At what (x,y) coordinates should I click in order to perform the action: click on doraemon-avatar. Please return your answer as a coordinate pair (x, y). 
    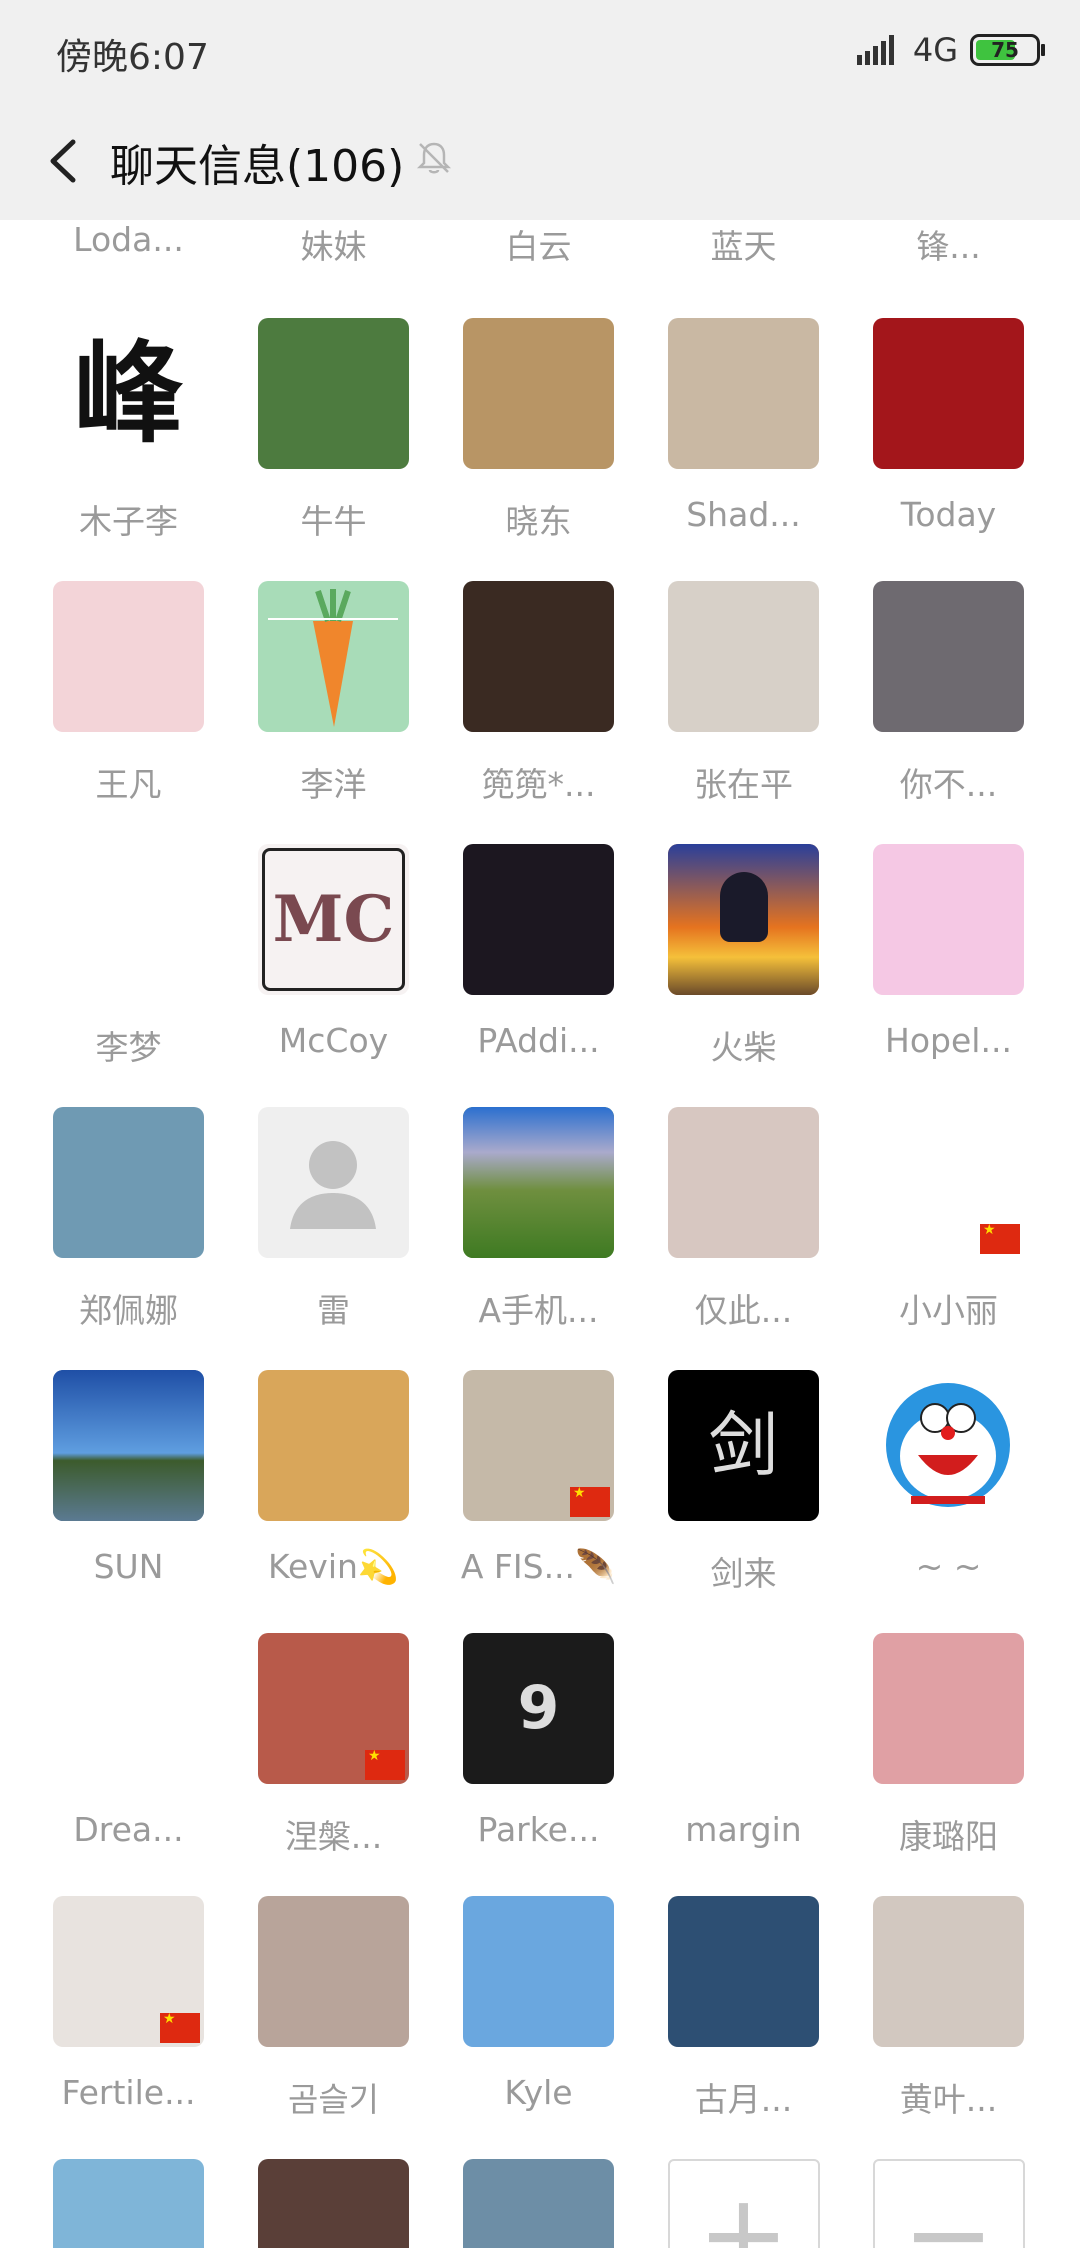
    Looking at the image, I should click on (948, 1445).